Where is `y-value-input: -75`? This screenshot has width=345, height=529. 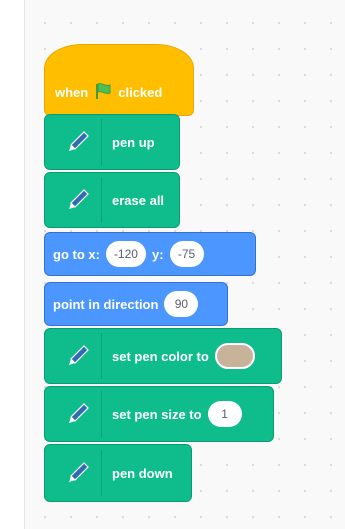 y-value-input: -75 is located at coordinates (186, 254).